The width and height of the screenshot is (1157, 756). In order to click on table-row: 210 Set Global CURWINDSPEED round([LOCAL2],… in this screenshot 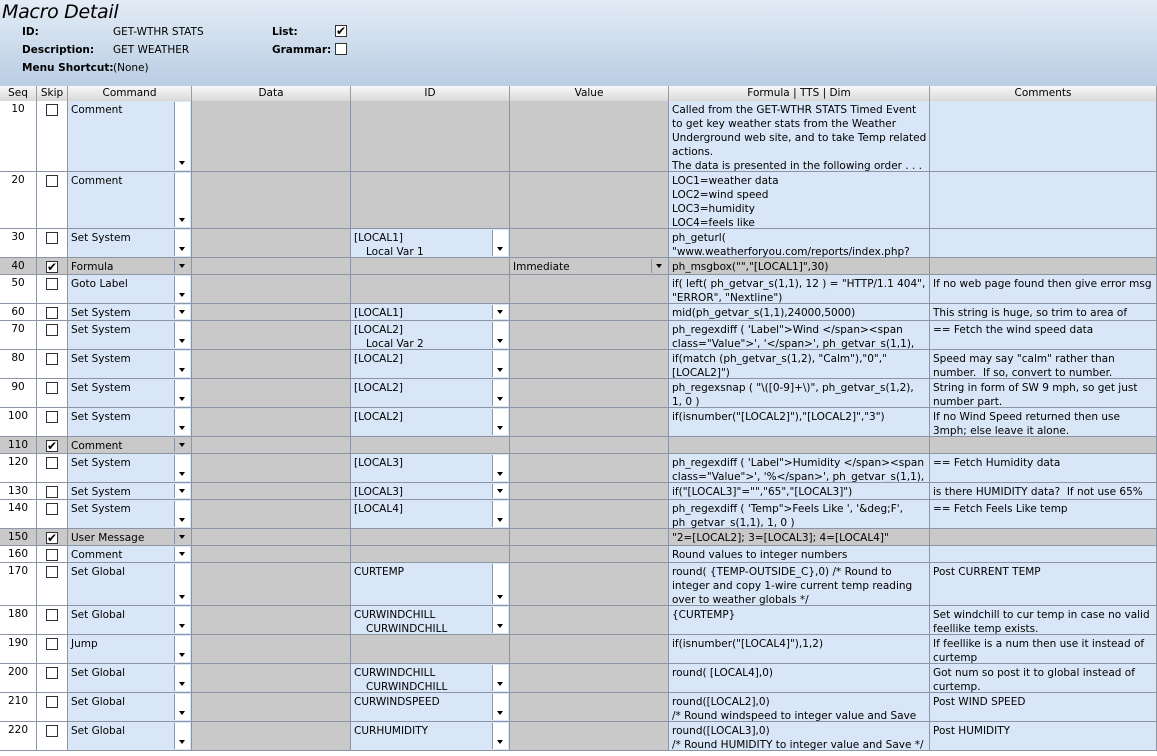, I will do `click(578, 707)`.